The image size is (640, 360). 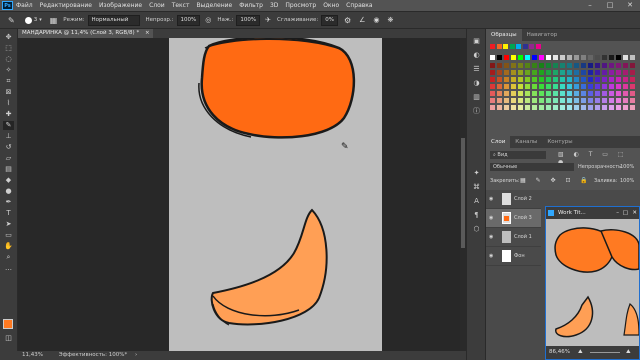 What do you see at coordinates (542, 35) in the screenshot?
I see `tab-navigator: Навигатор` at bounding box center [542, 35].